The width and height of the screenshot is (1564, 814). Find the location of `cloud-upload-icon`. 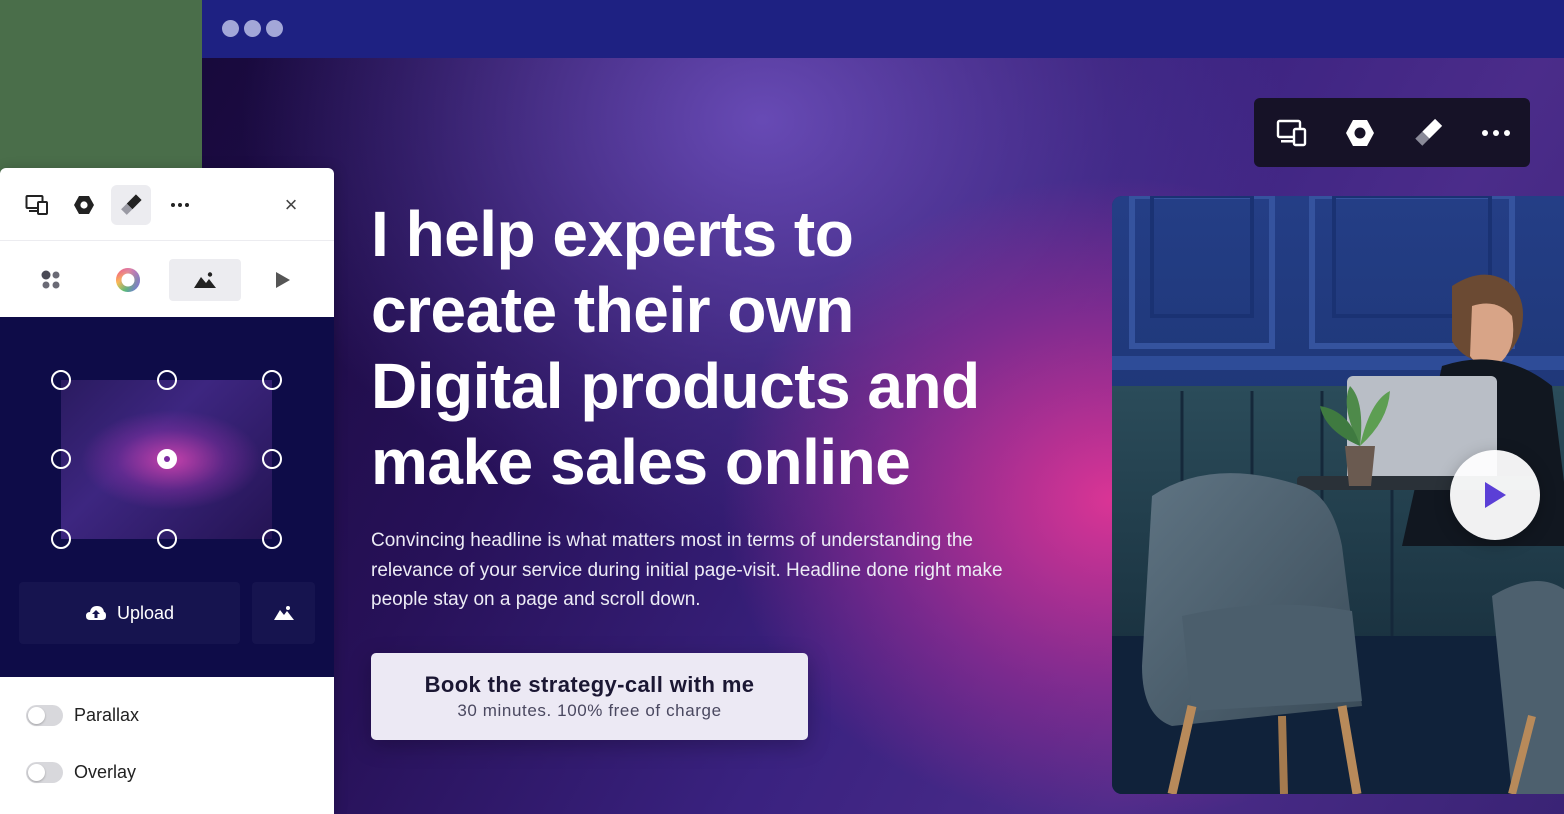

cloud-upload-icon is located at coordinates (95, 613).